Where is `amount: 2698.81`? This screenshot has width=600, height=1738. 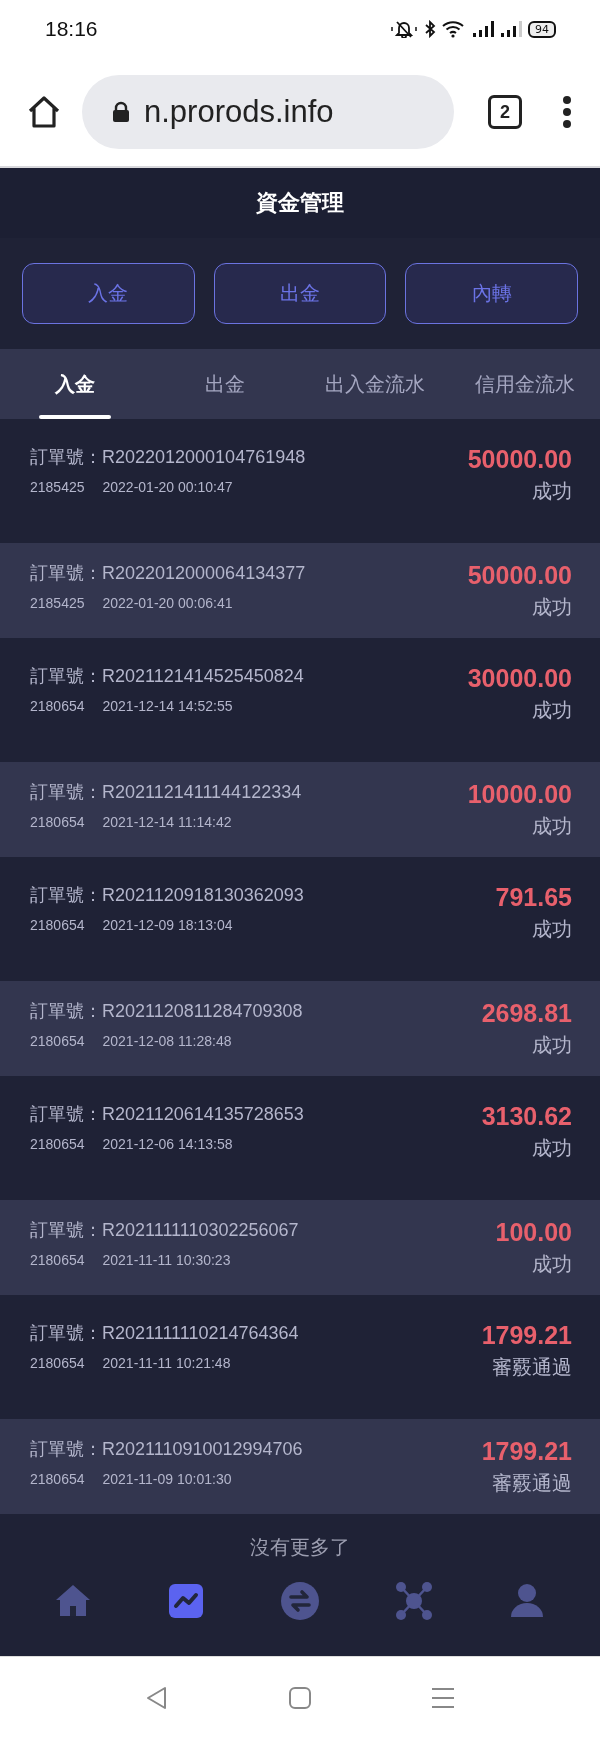
amount: 2698.81 is located at coordinates (526, 1013).